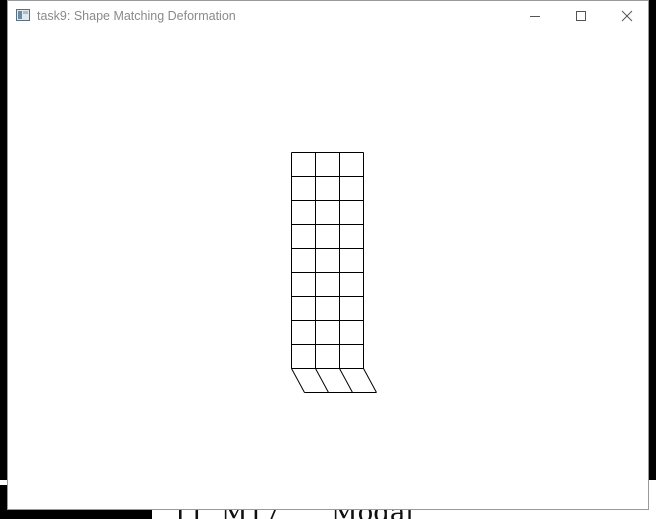 The height and width of the screenshot is (519, 656). Describe the element at coordinates (328, 16) in the screenshot. I see `title-bar: task9: Shape Matching Deformation` at that location.